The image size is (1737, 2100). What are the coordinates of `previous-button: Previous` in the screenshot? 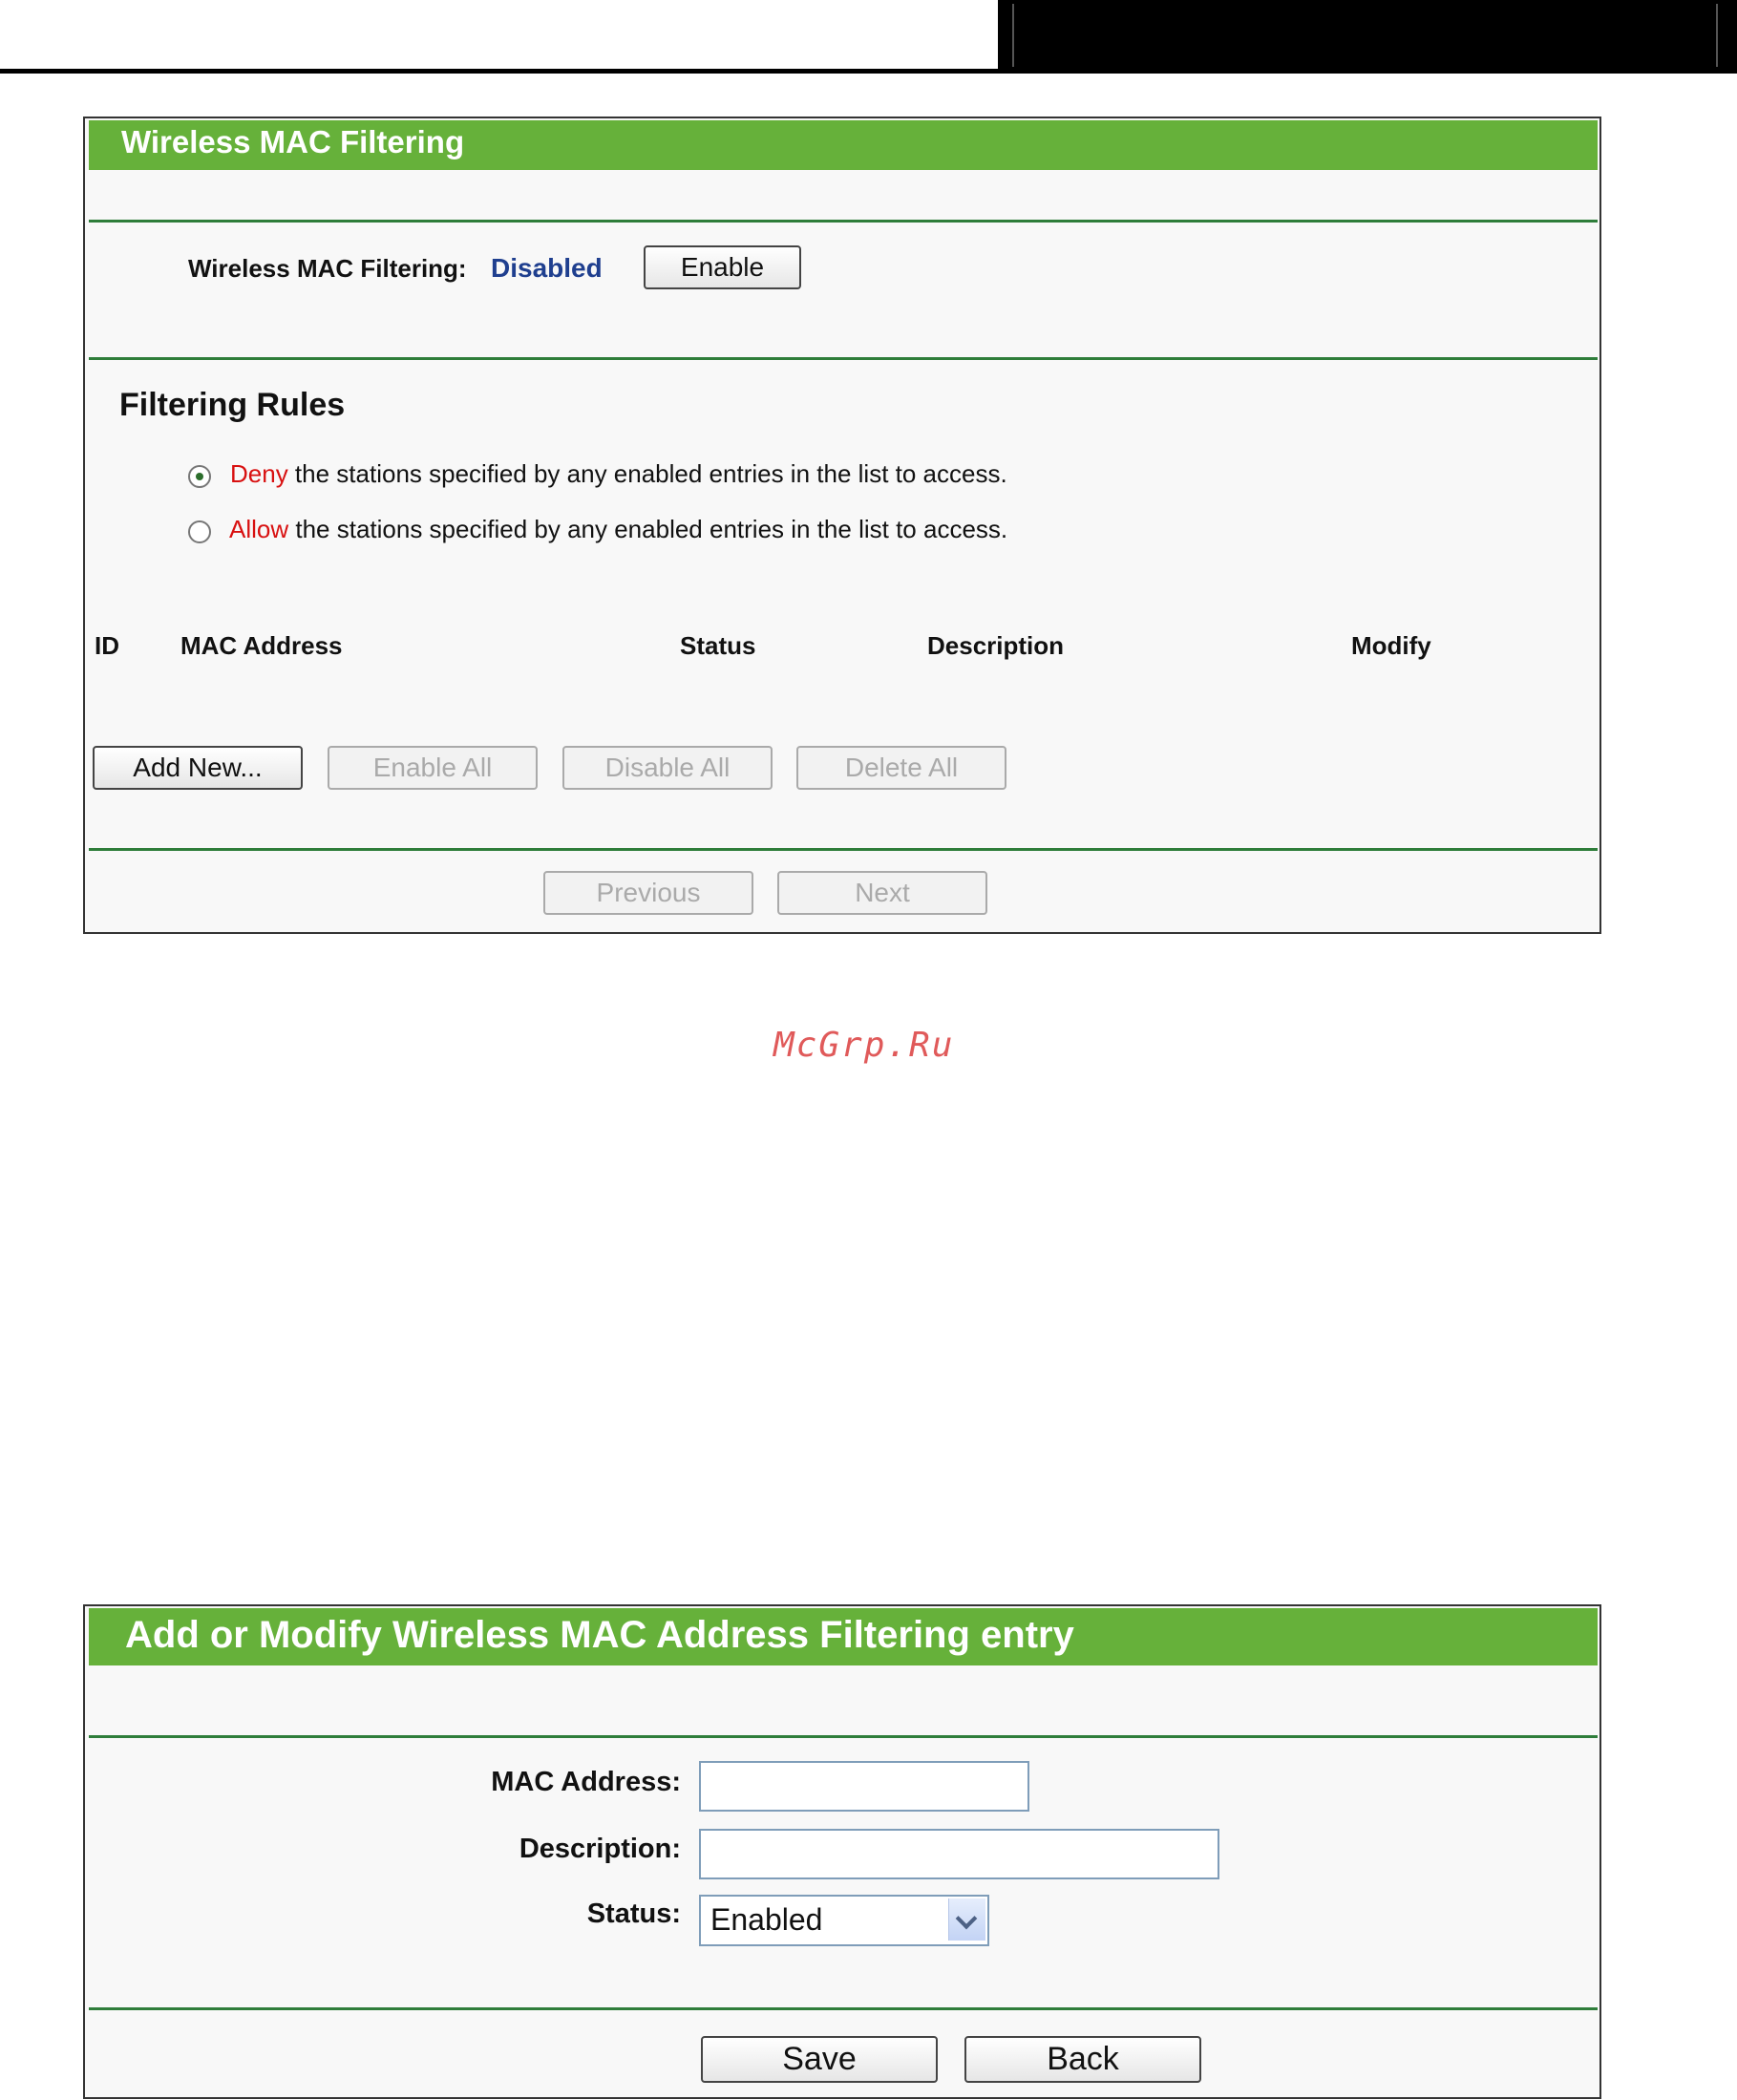 It's located at (648, 893).